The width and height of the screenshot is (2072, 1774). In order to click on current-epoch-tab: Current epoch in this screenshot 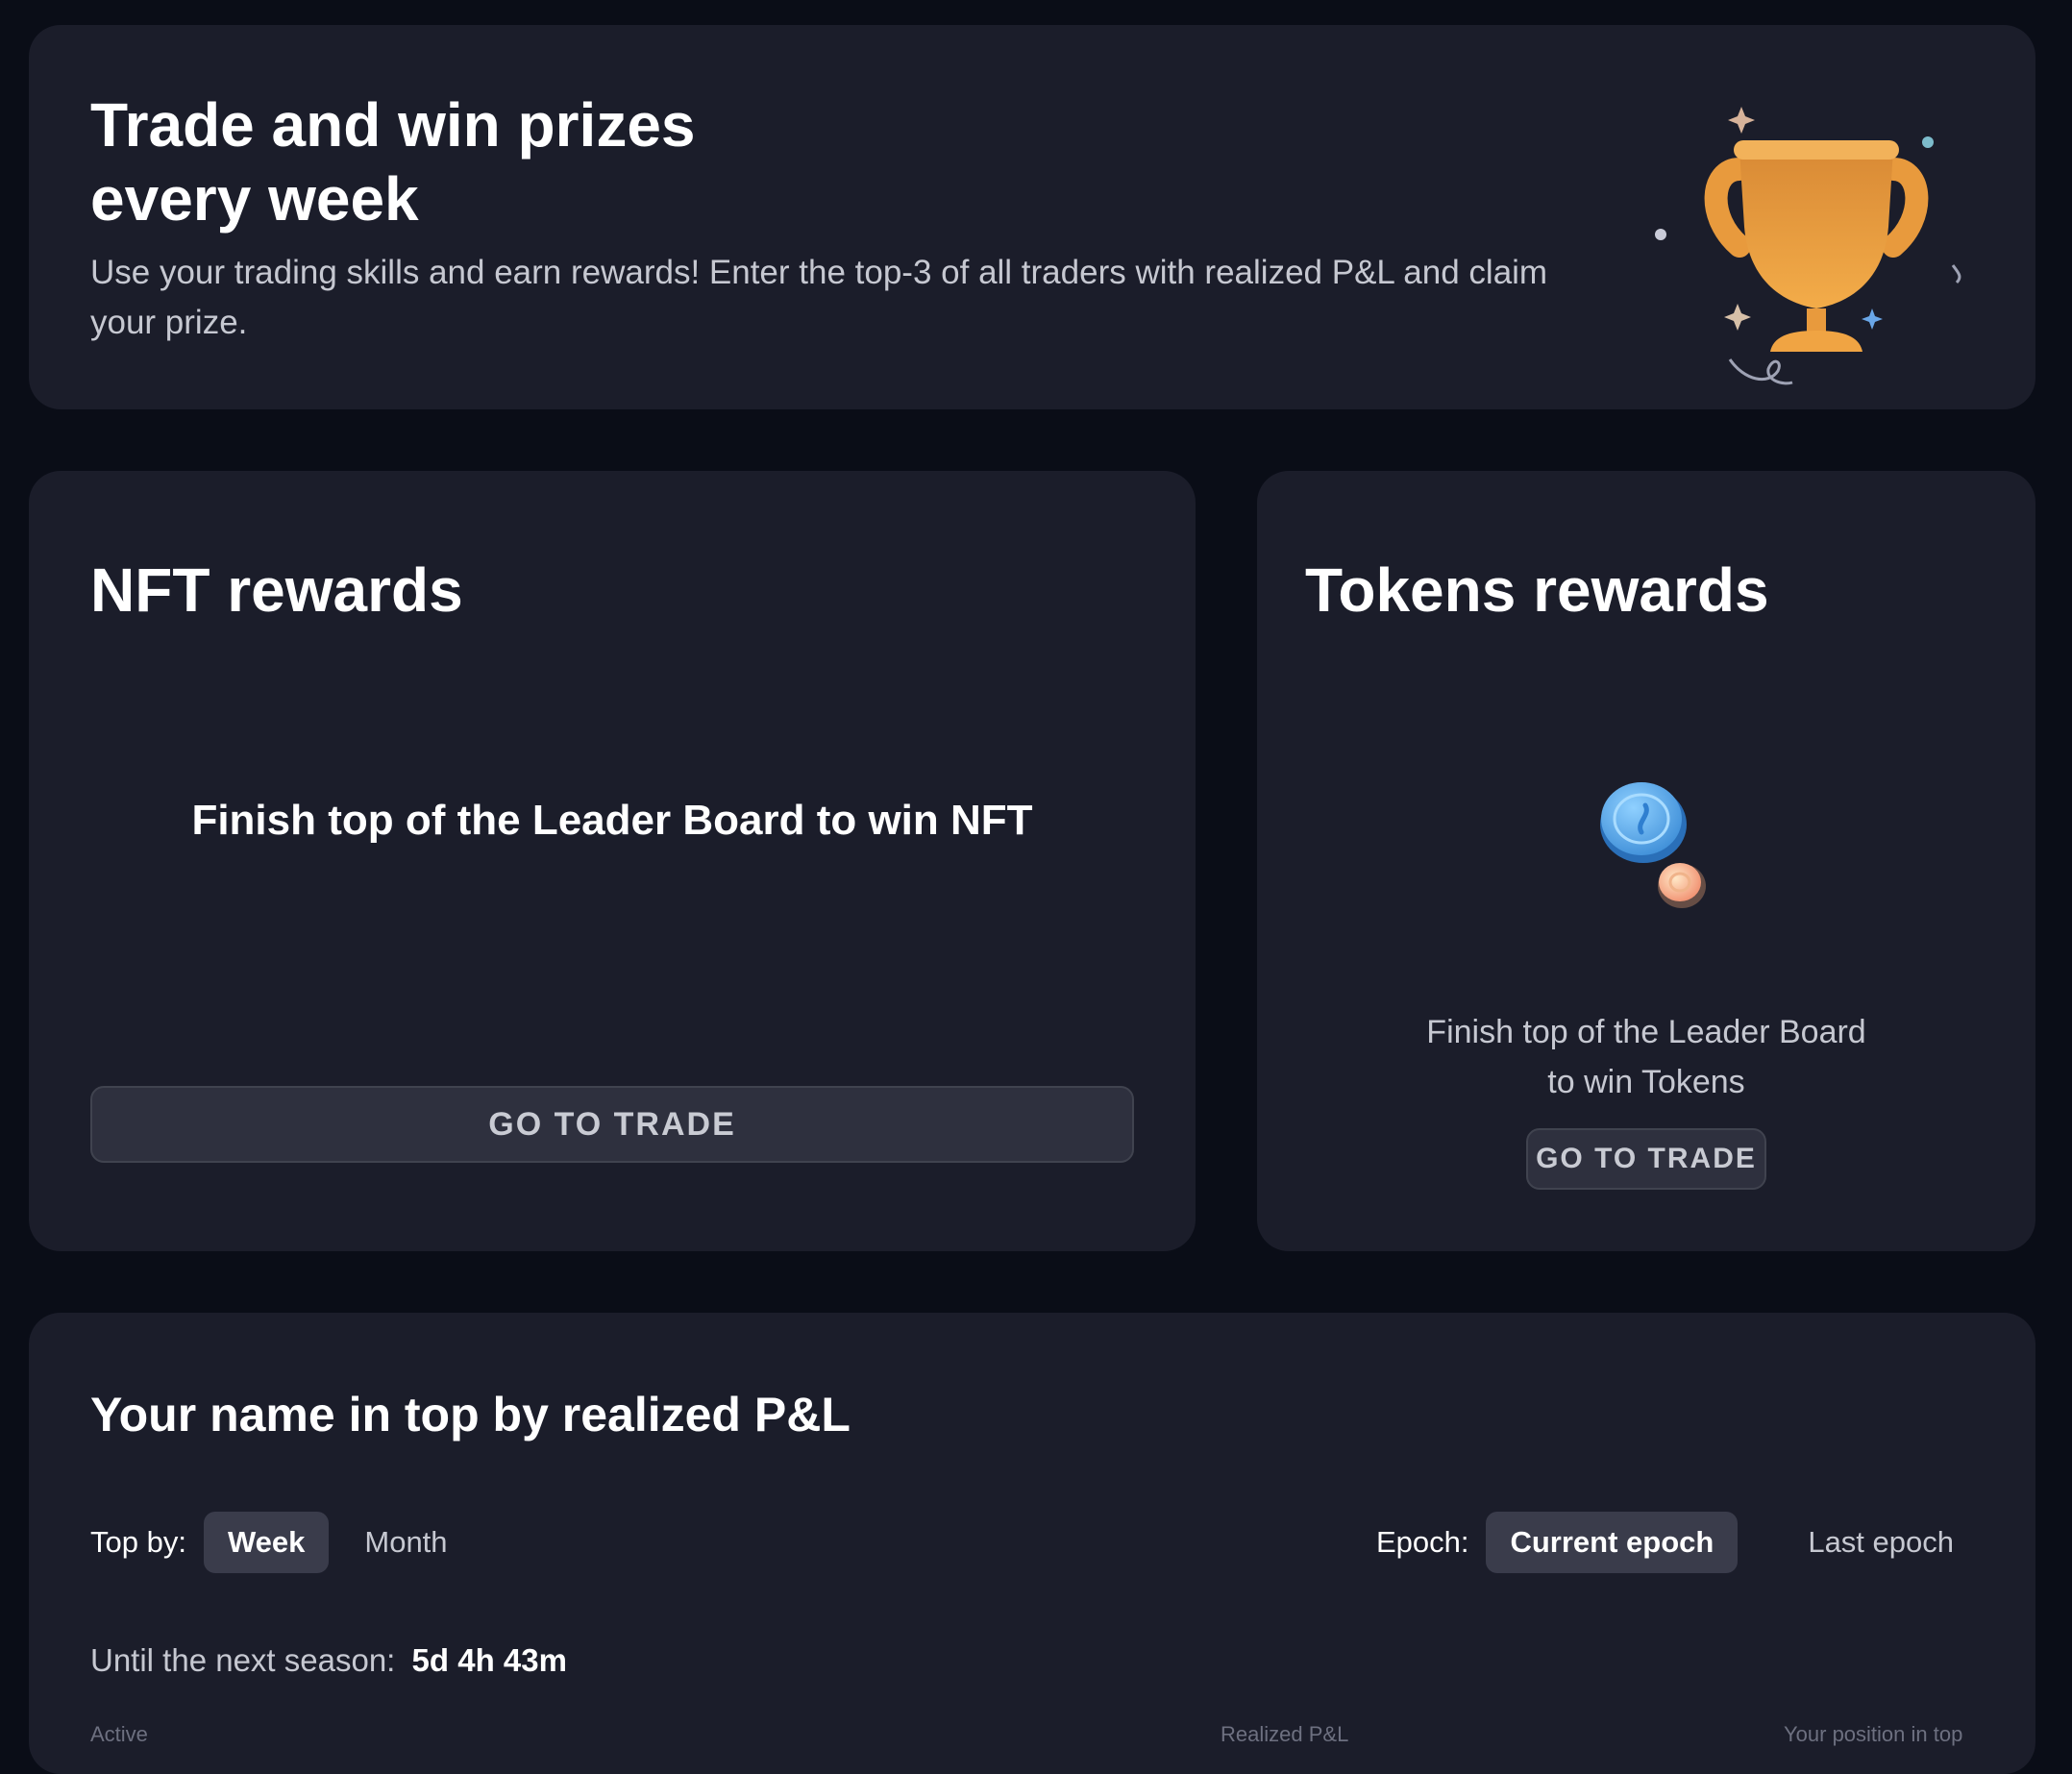, I will do `click(1612, 1542)`.